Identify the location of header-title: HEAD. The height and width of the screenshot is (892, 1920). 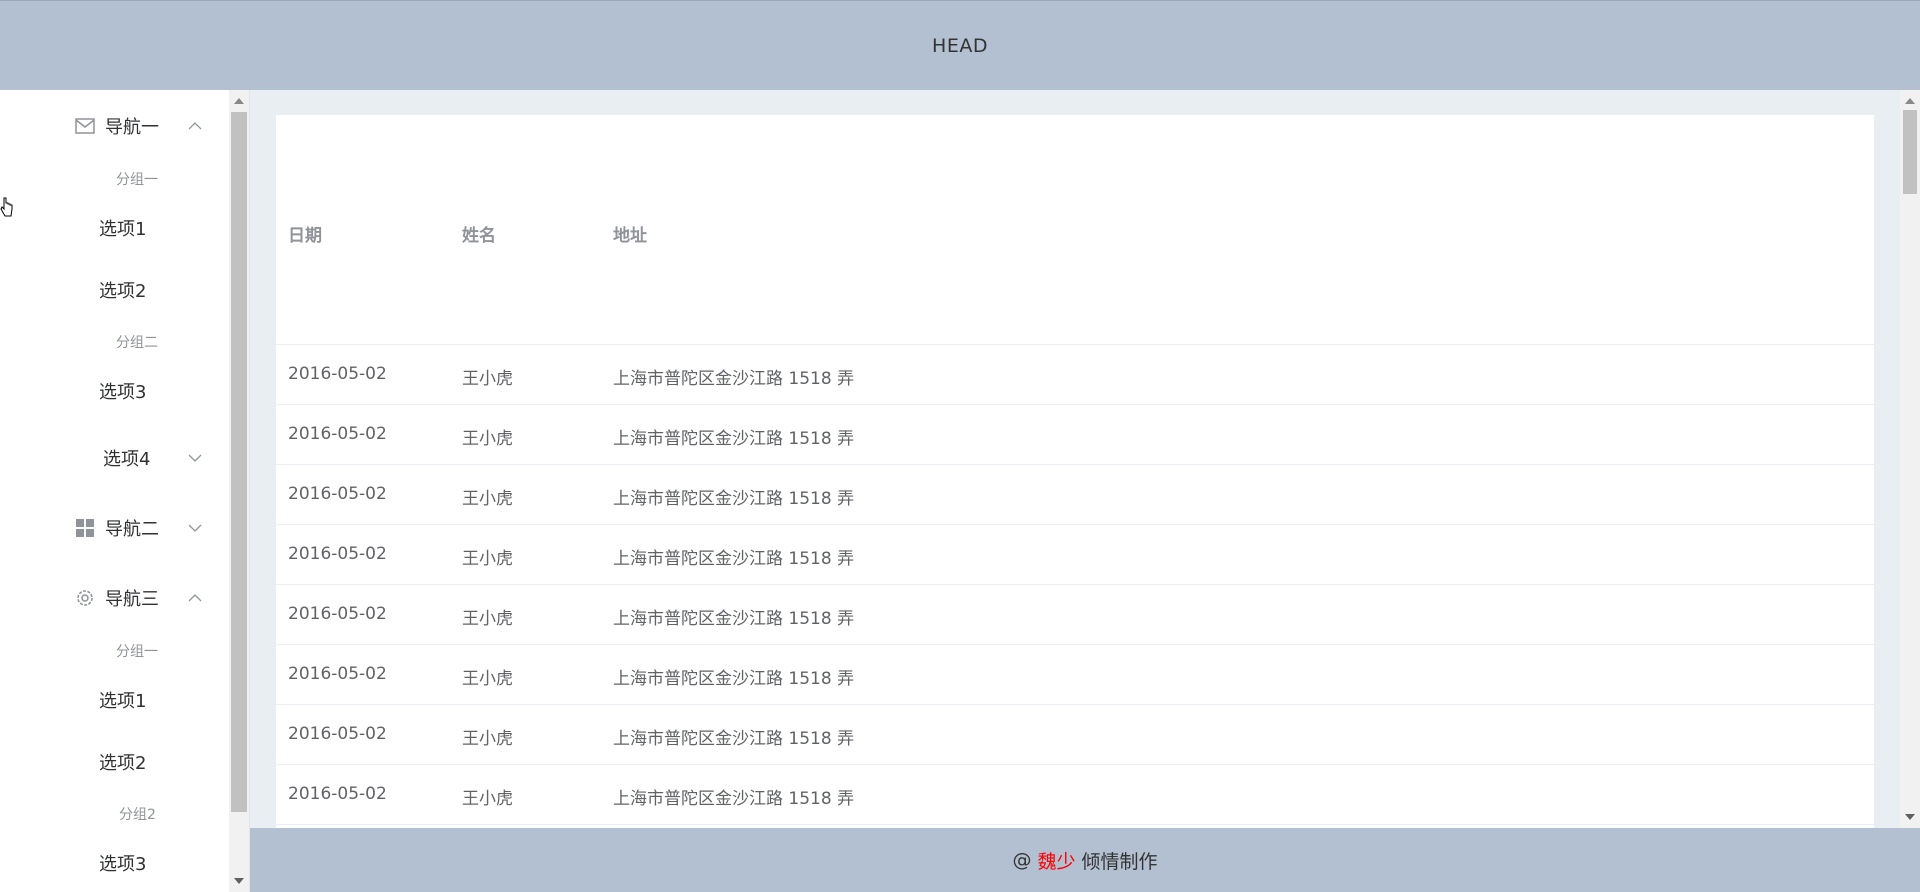
(960, 45).